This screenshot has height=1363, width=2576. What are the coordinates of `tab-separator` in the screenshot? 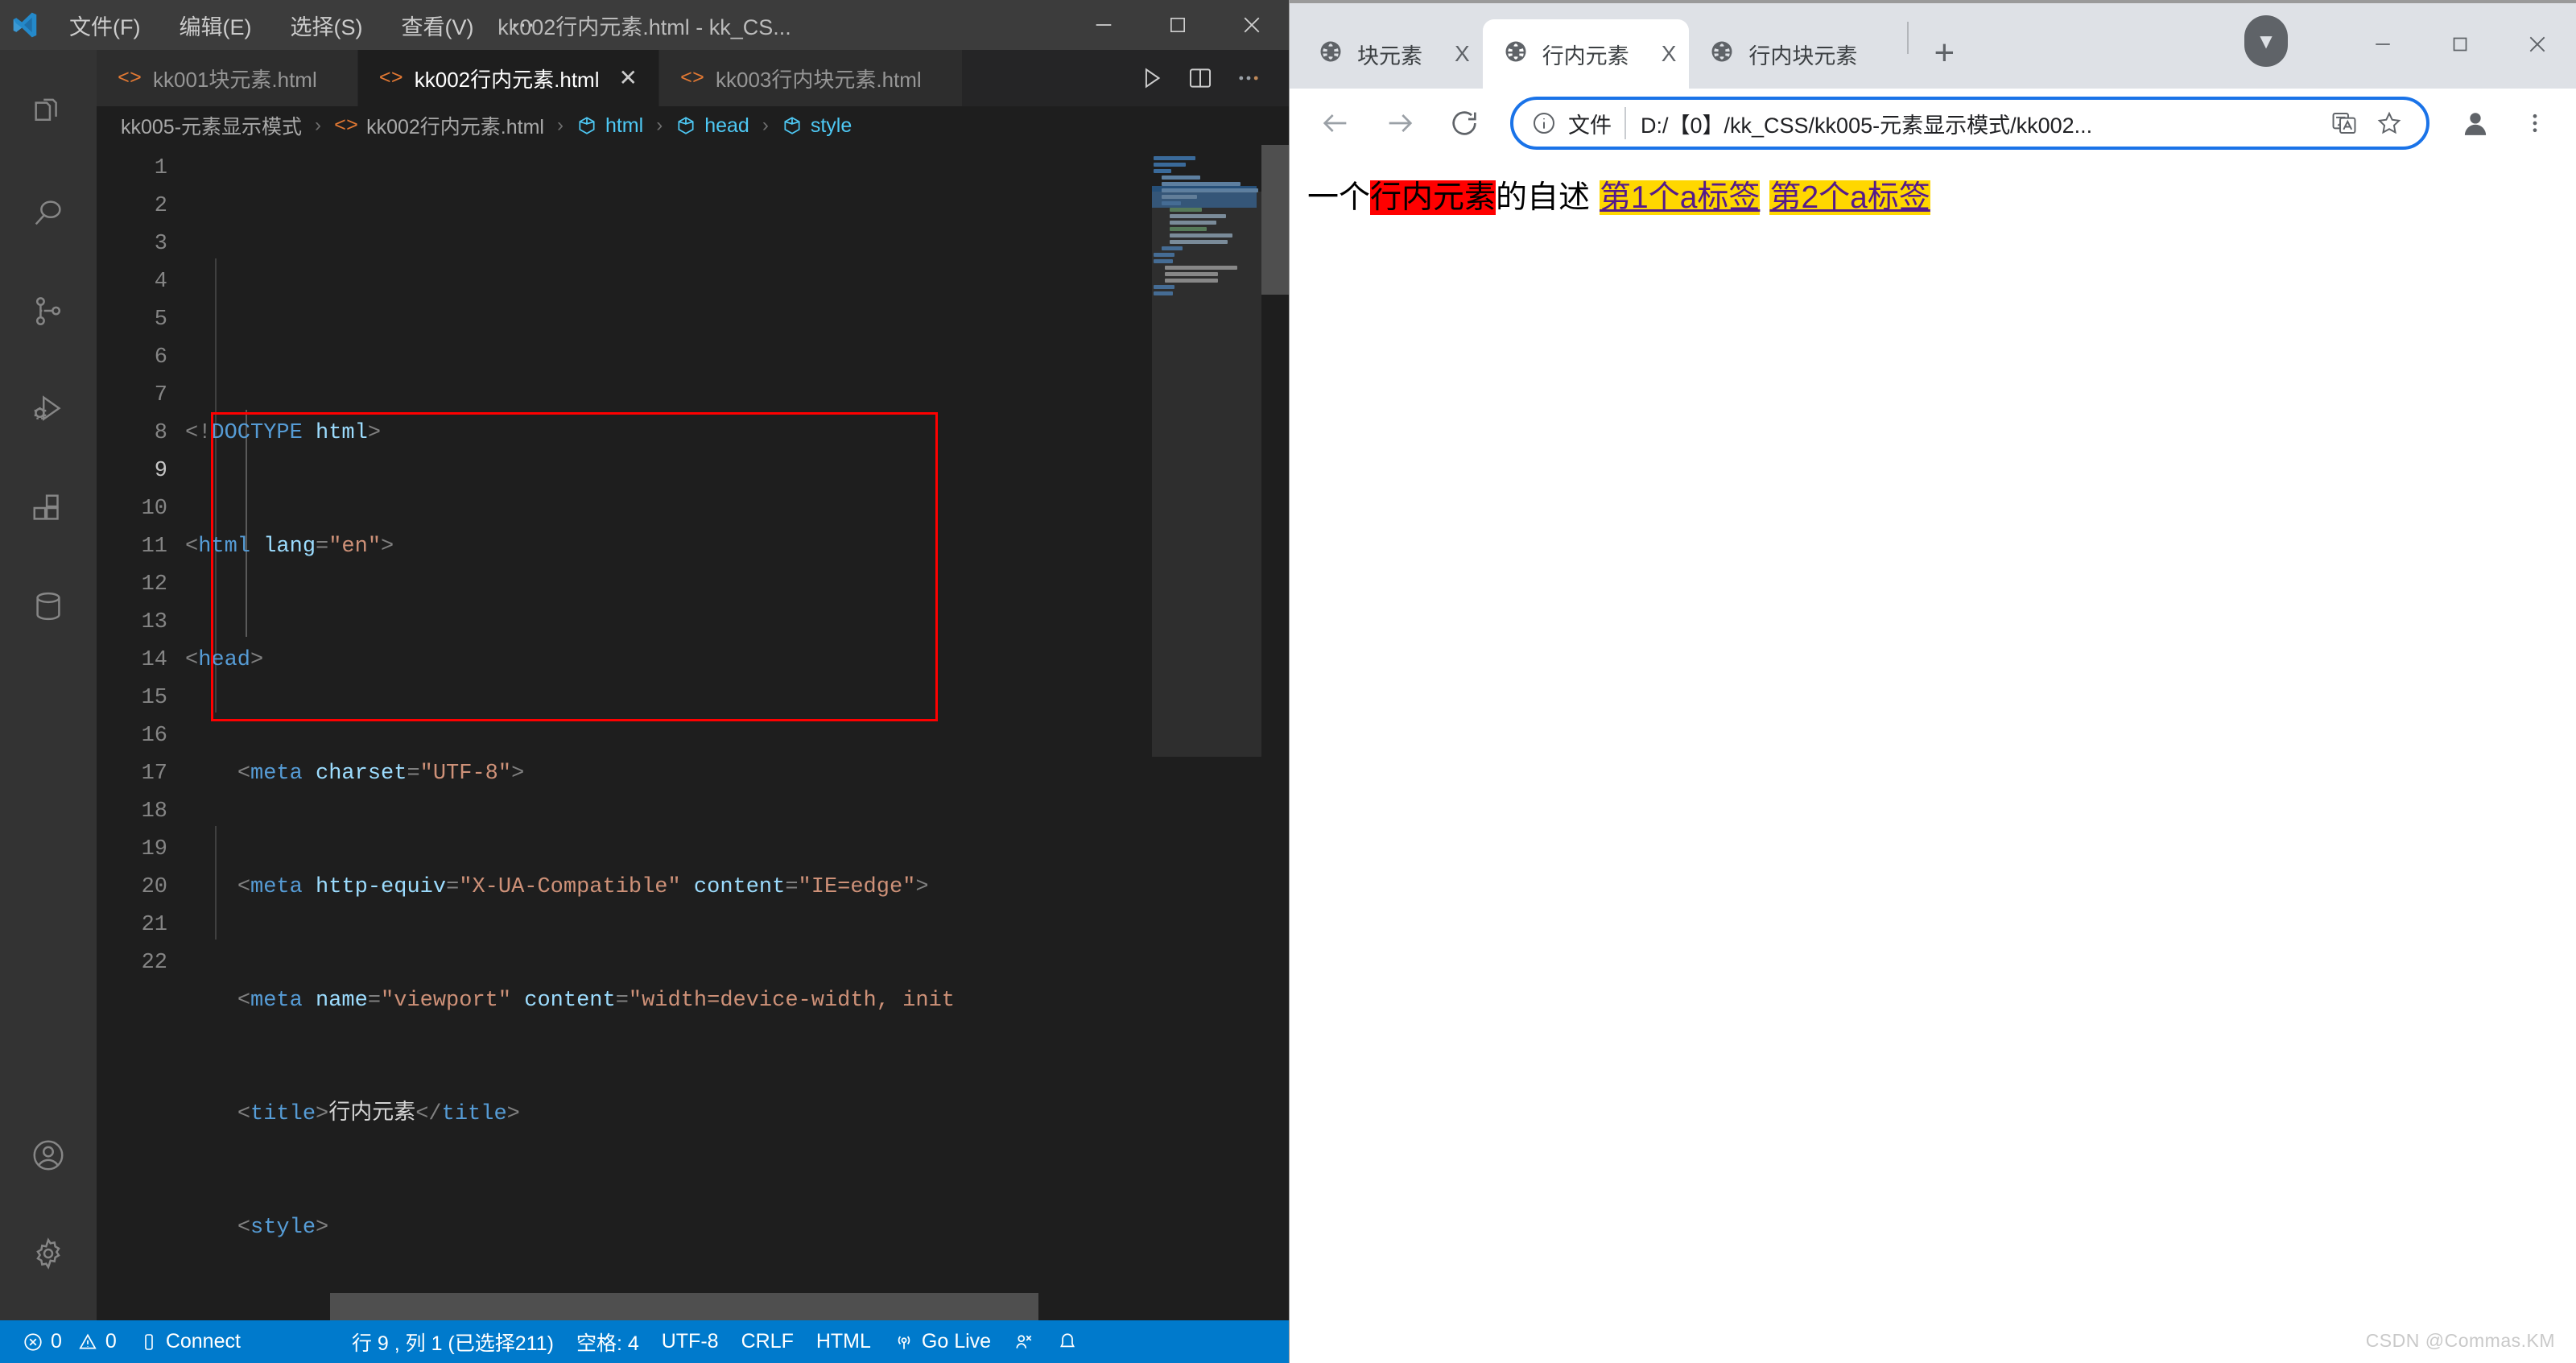 It's located at (1908, 38).